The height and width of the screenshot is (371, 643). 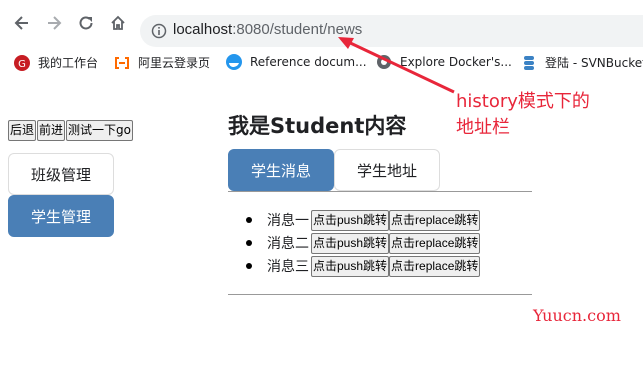 What do you see at coordinates (118, 23) in the screenshot?
I see `home-icon` at bounding box center [118, 23].